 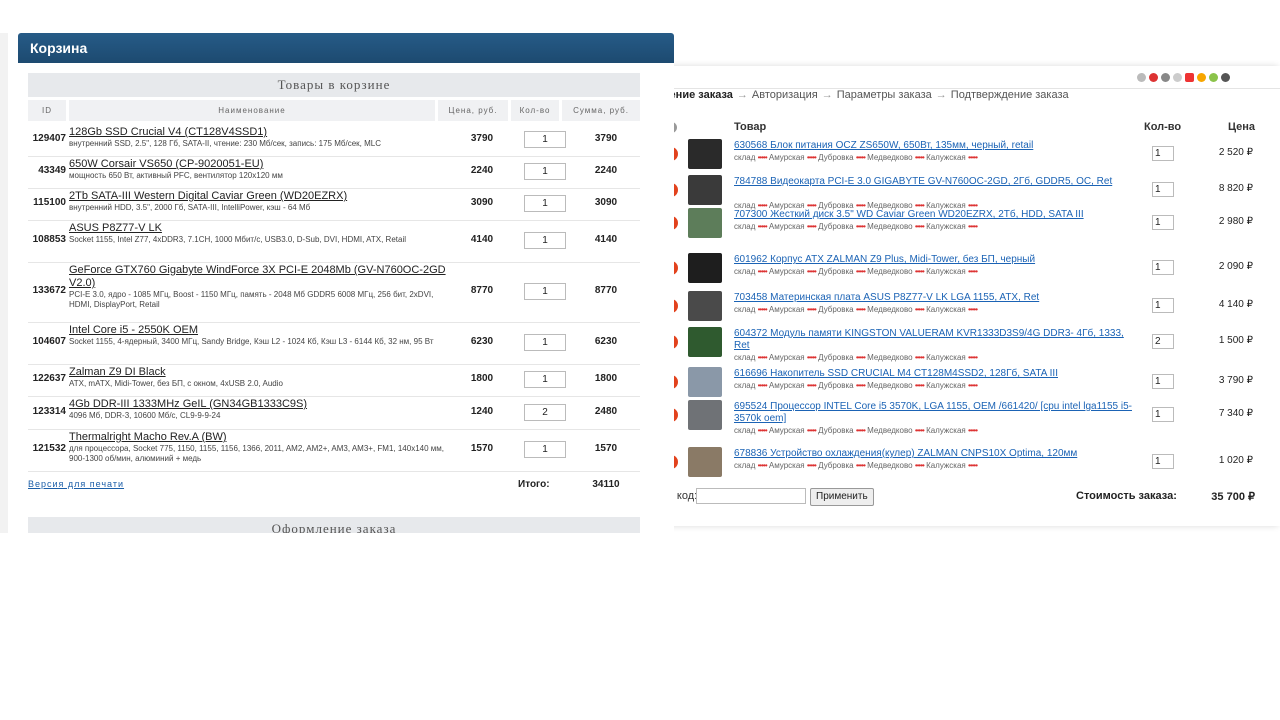 What do you see at coordinates (49, 448) in the screenshot?
I see `row-id: 121532` at bounding box center [49, 448].